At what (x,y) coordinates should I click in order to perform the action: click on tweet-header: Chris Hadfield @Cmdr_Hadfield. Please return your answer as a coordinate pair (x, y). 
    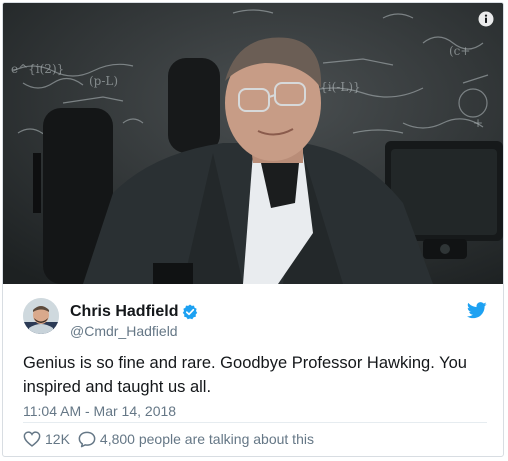
    Looking at the image, I should click on (255, 320).